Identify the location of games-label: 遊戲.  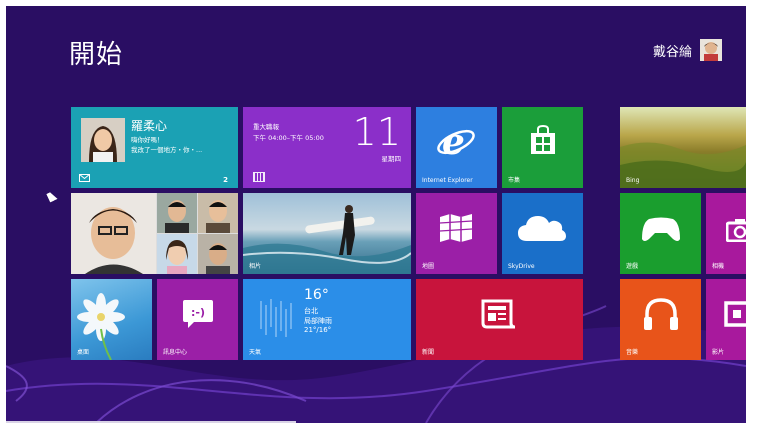
(632, 266).